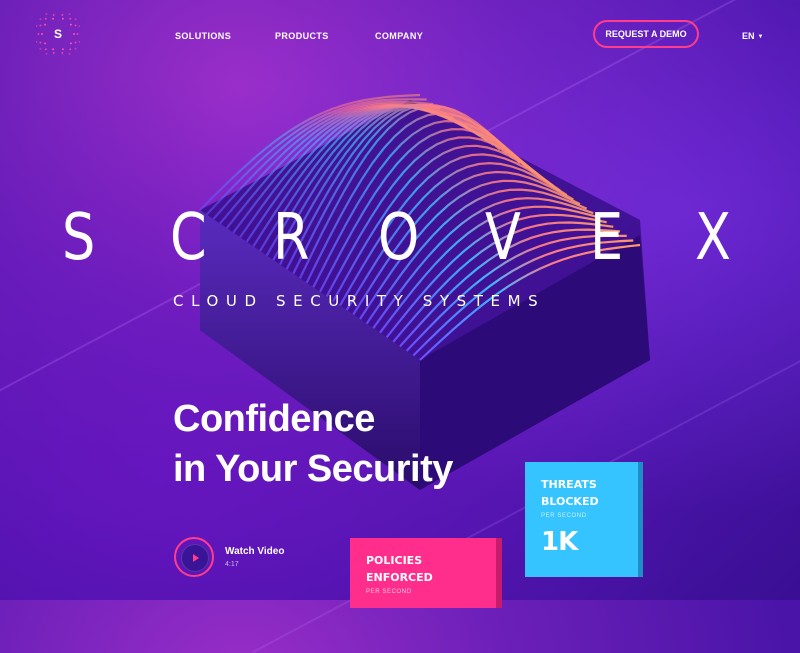  What do you see at coordinates (423, 560) in the screenshot?
I see `card-title: POLICIES` at bounding box center [423, 560].